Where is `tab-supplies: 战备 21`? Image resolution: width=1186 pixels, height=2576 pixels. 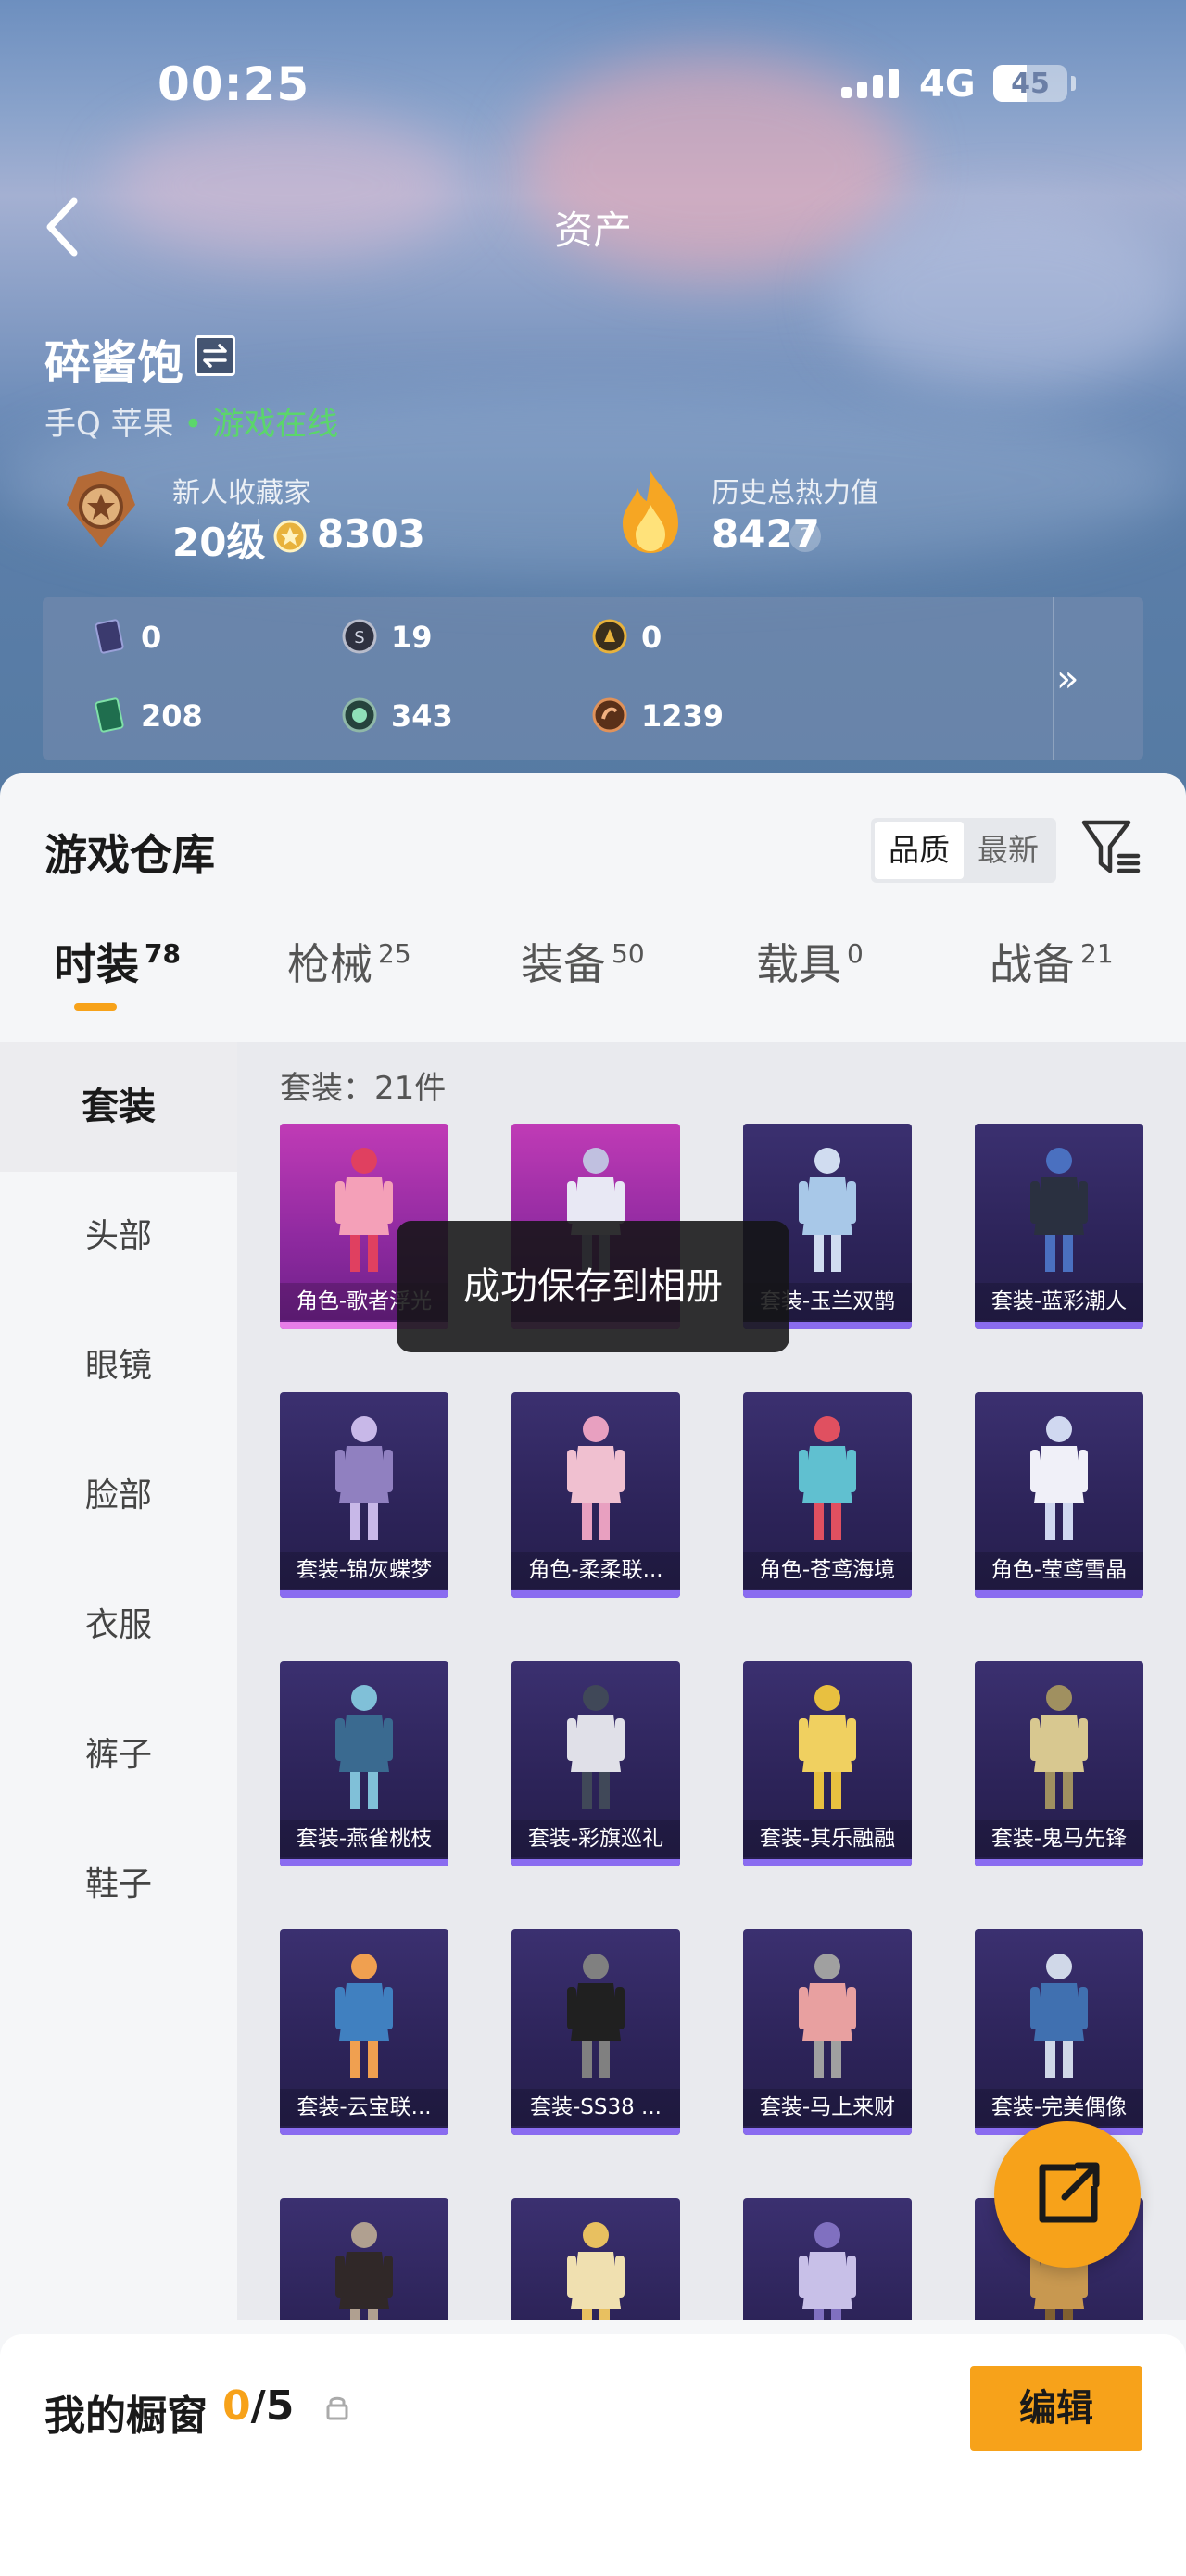 tab-supplies: 战备 21 is located at coordinates (1052, 972).